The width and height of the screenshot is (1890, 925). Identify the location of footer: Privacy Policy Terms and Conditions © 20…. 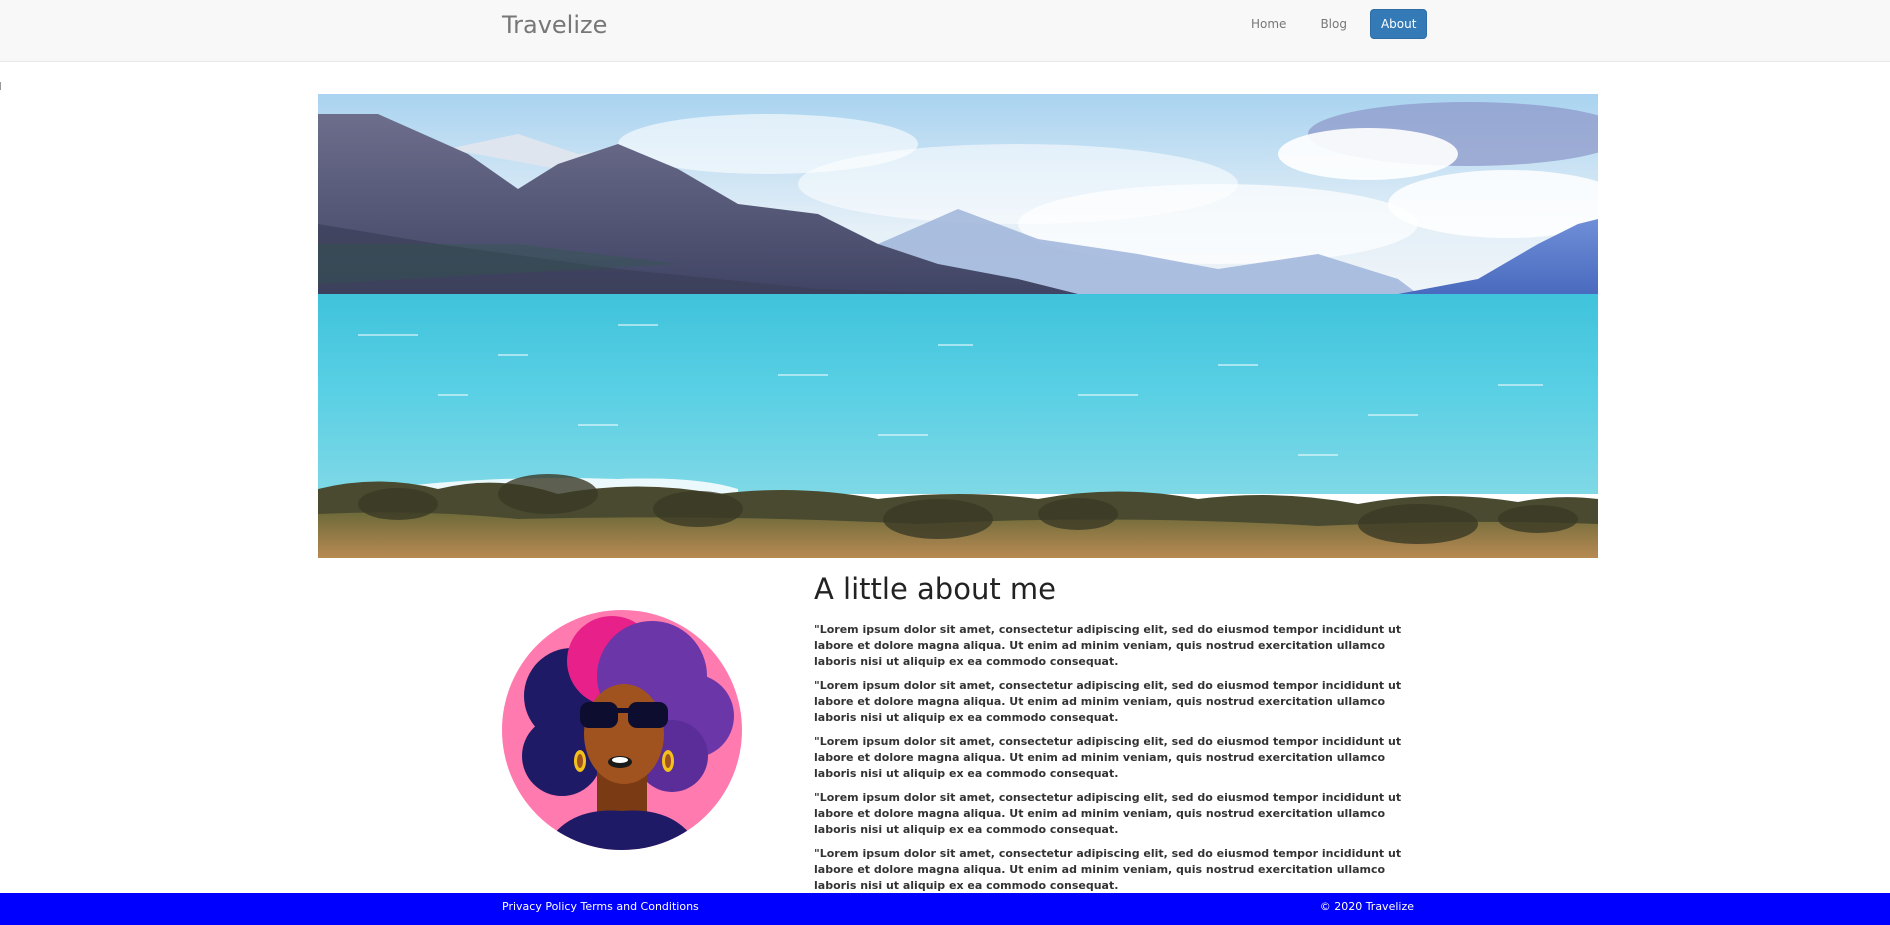
(945, 909).